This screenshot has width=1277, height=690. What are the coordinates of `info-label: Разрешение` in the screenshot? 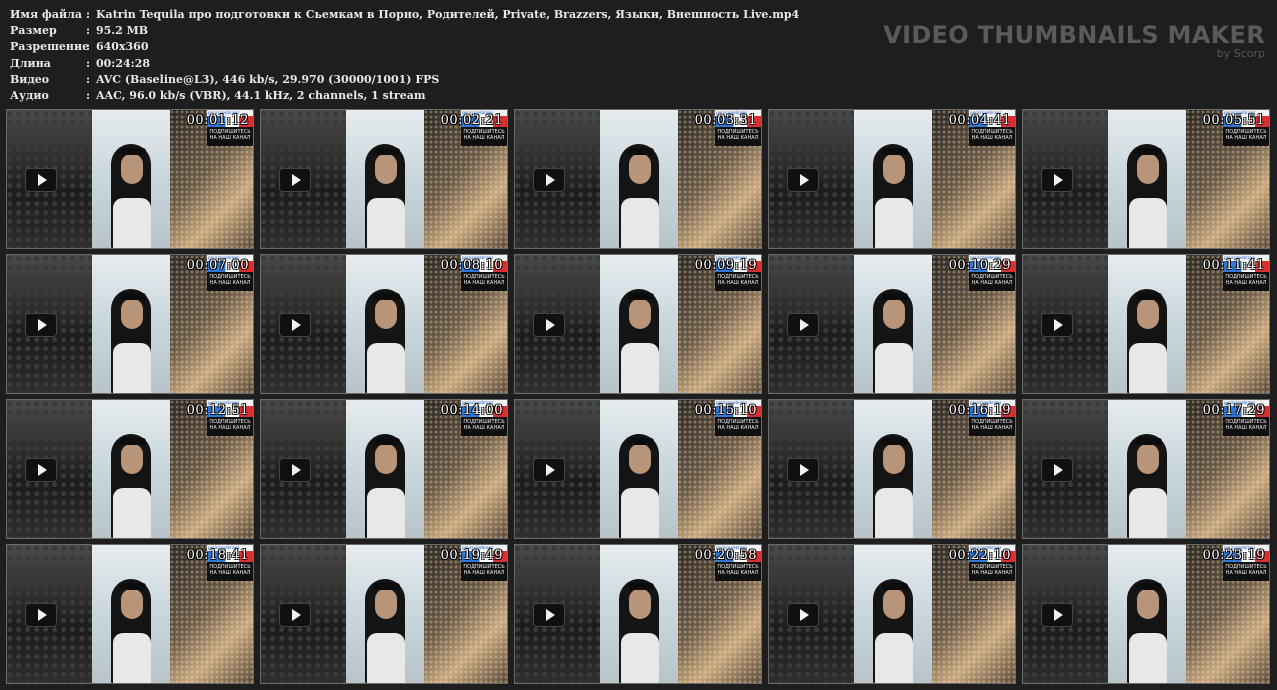 It's located at (50, 47).